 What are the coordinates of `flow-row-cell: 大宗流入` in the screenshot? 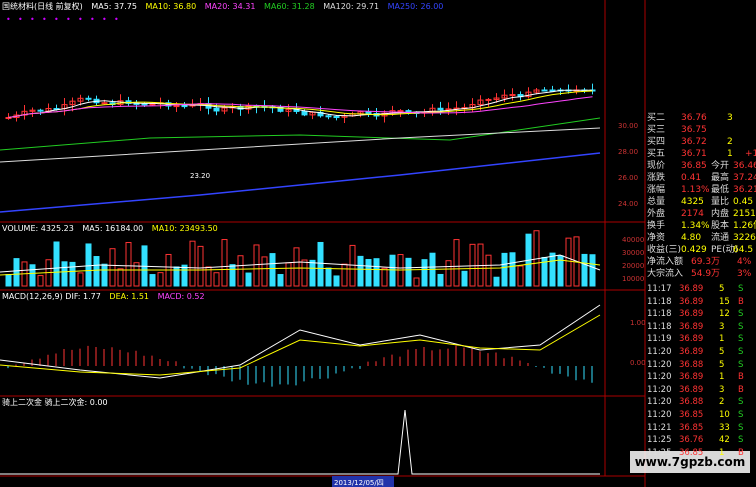 It's located at (665, 274).